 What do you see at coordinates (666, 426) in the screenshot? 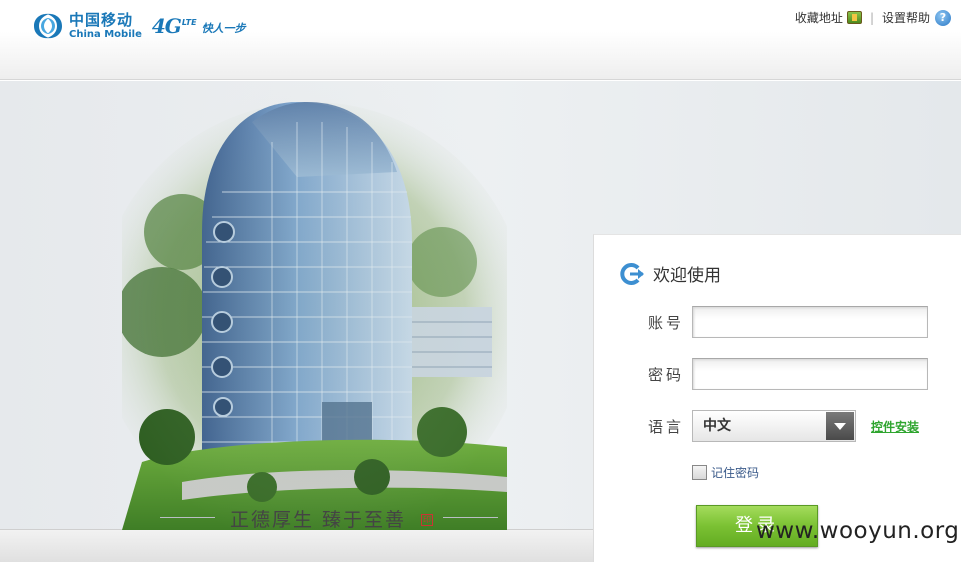
I see `language-label: 语言` at bounding box center [666, 426].